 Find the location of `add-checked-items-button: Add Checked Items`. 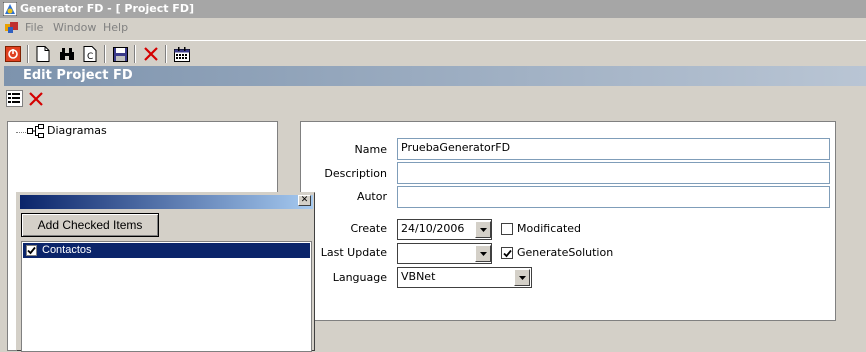

add-checked-items-button: Add Checked Items is located at coordinates (90, 225).